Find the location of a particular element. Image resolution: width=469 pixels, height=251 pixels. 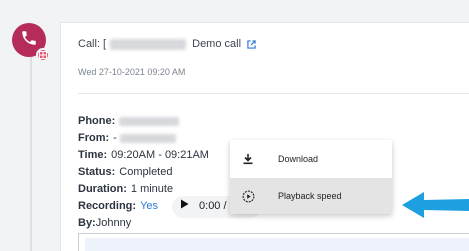

divider is located at coordinates (273, 93).